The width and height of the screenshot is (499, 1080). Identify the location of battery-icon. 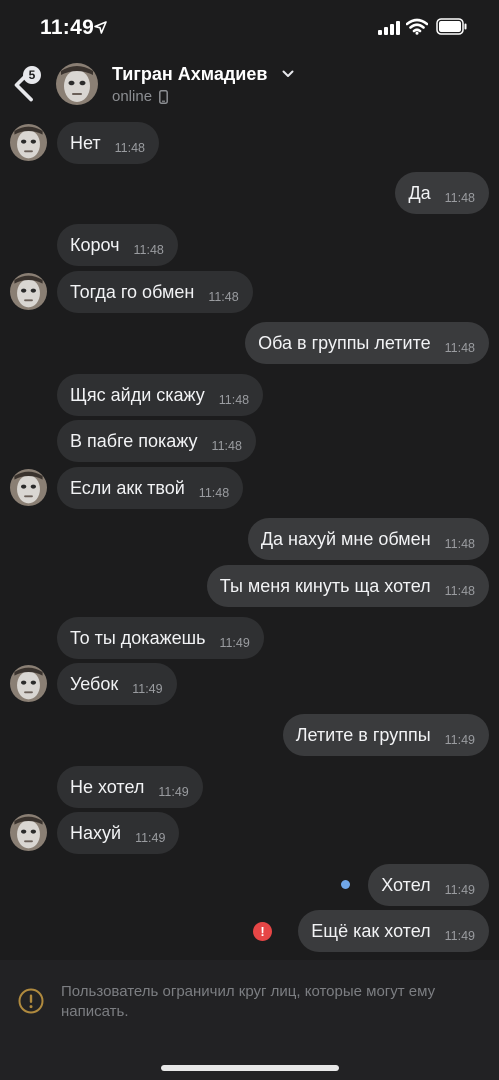
(451, 26).